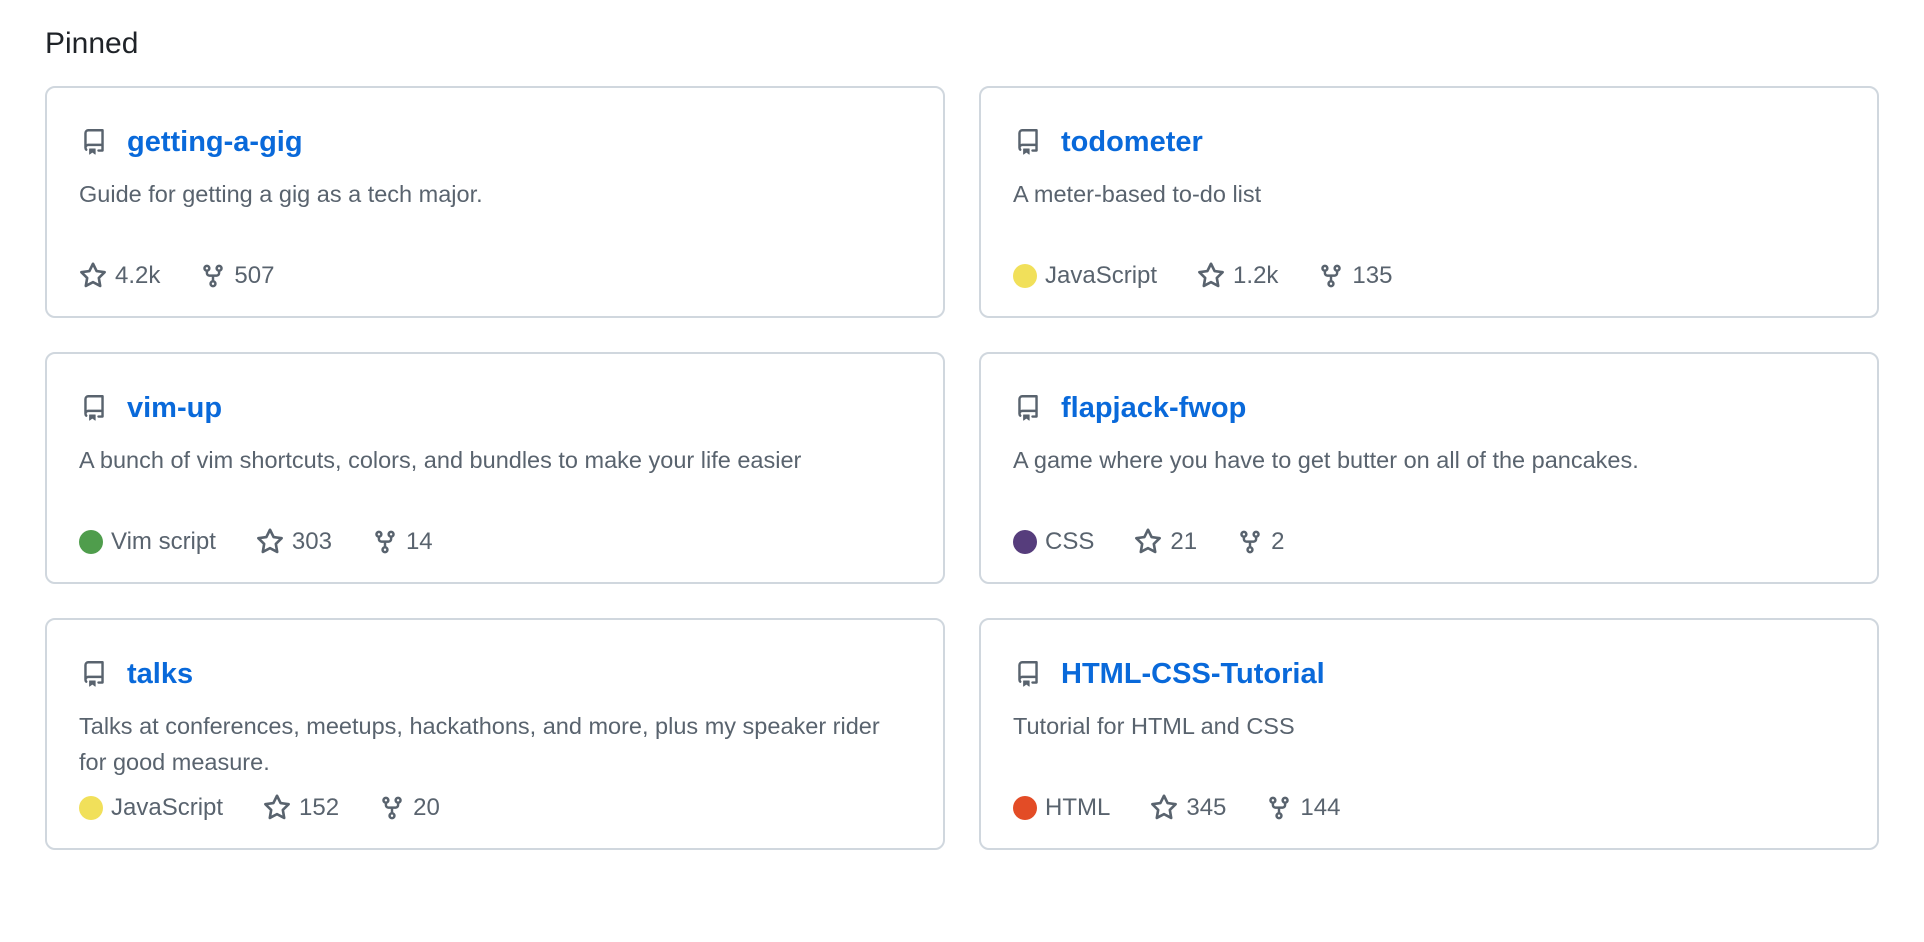 Image resolution: width=1924 pixels, height=942 pixels. Describe the element at coordinates (1429, 142) in the screenshot. I see `repo-header: todometer` at that location.